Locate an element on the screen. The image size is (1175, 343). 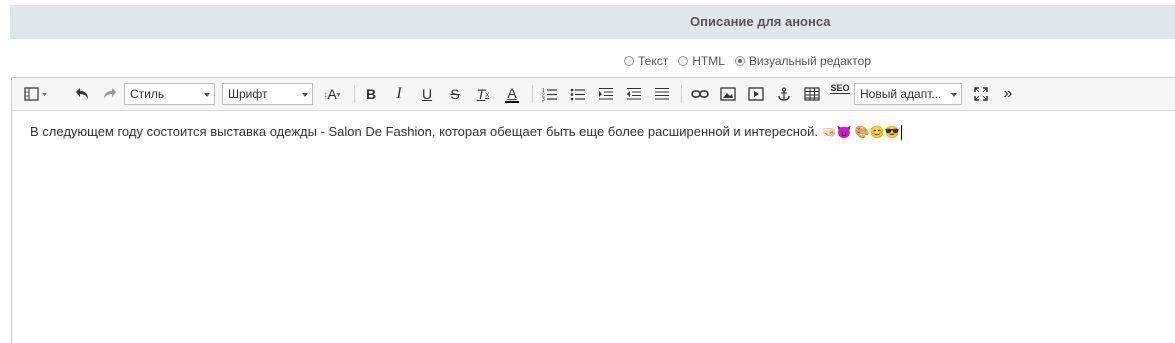
font-dropdown-value: Шрифт is located at coordinates (248, 94).